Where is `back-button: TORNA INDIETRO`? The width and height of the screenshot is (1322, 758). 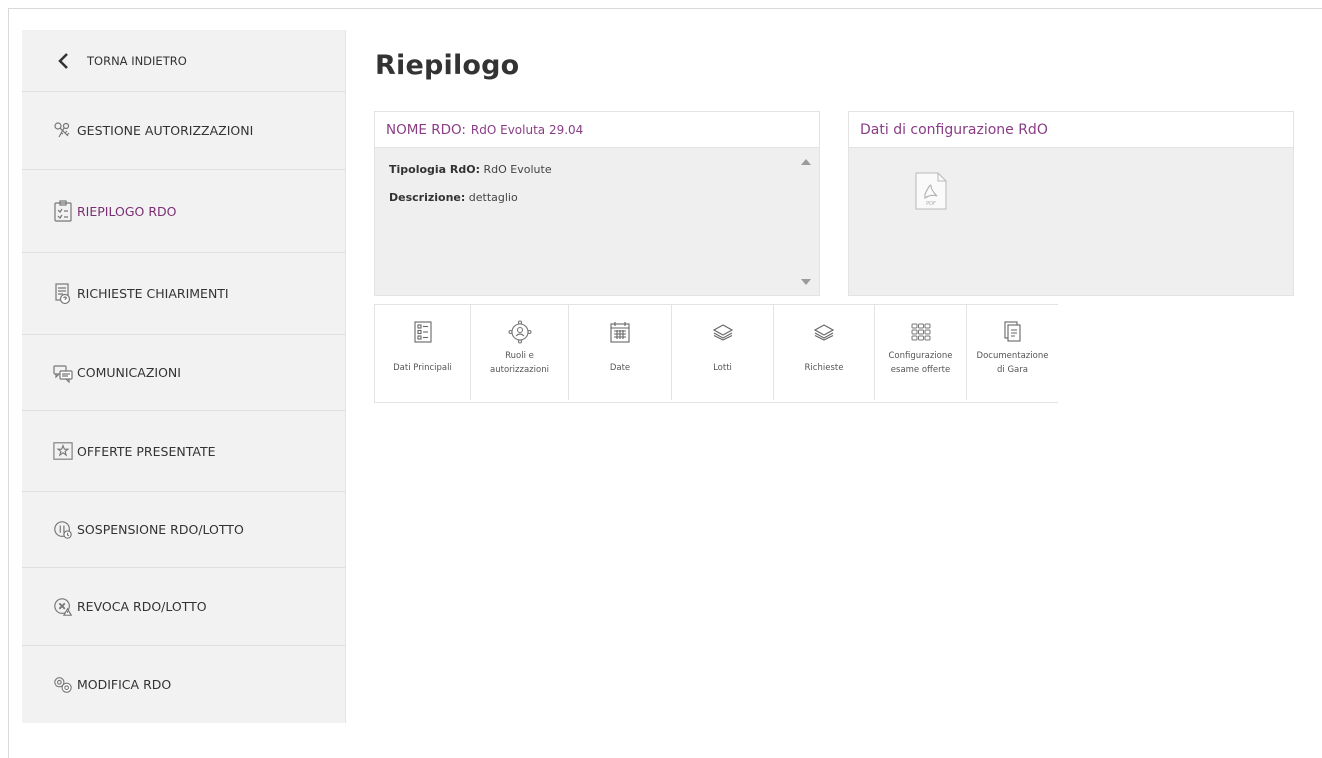 back-button: TORNA INDIETRO is located at coordinates (183, 61).